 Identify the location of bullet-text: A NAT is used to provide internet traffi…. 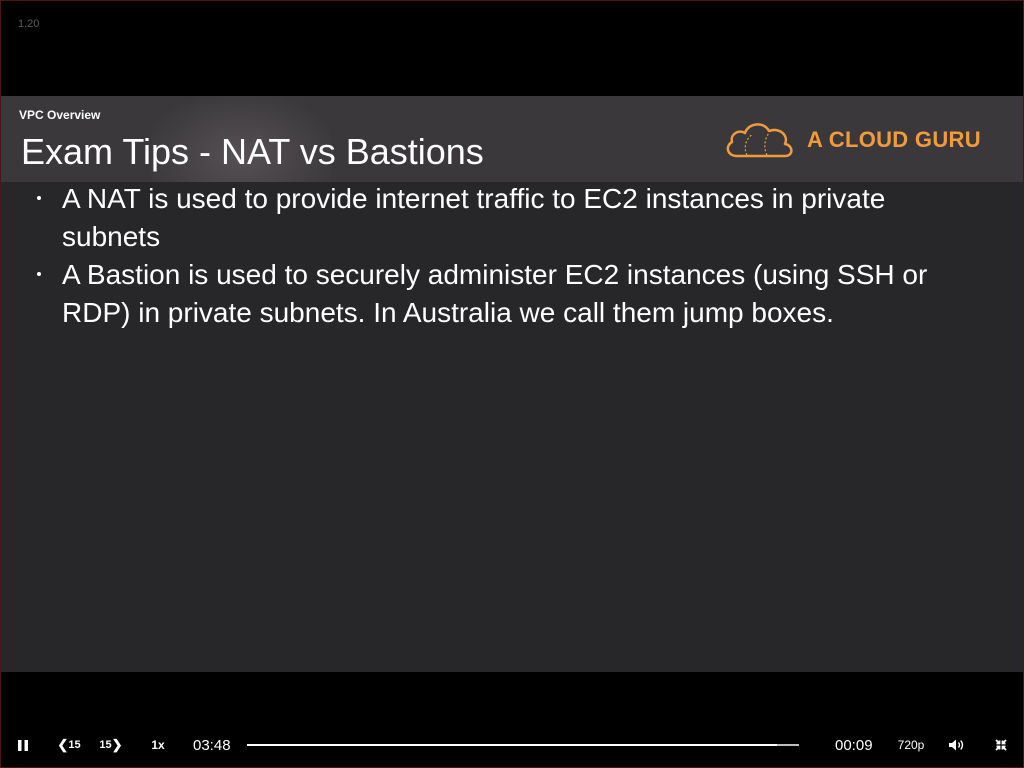
(474, 217).